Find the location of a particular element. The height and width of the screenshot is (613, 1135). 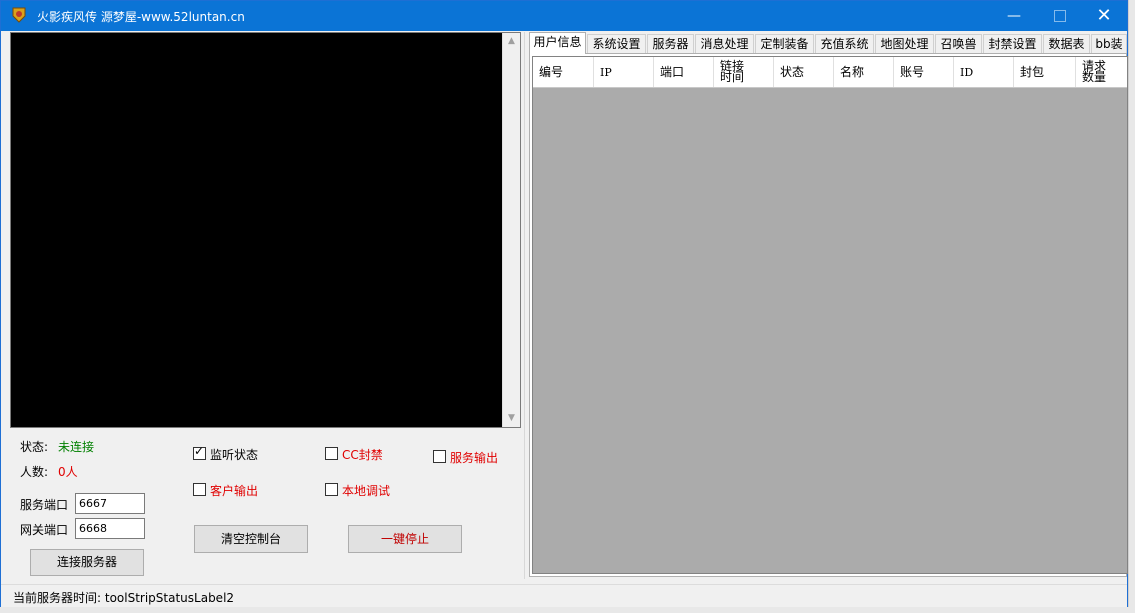

connect-server-button: 连接服务器 is located at coordinates (87, 562).